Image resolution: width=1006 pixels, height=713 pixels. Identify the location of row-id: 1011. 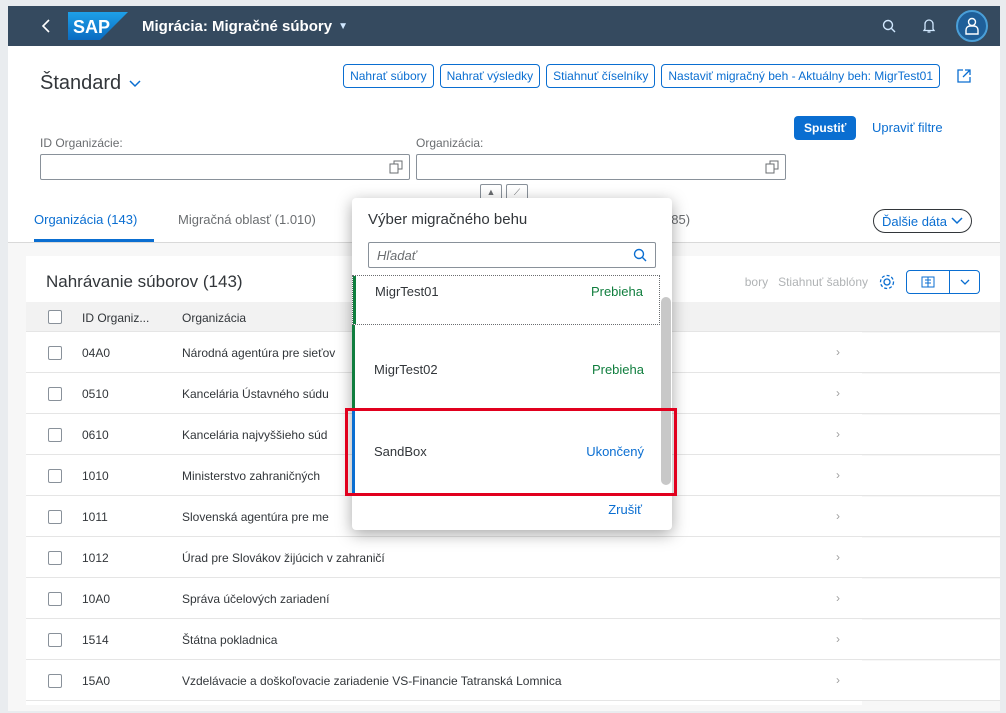
(95, 517).